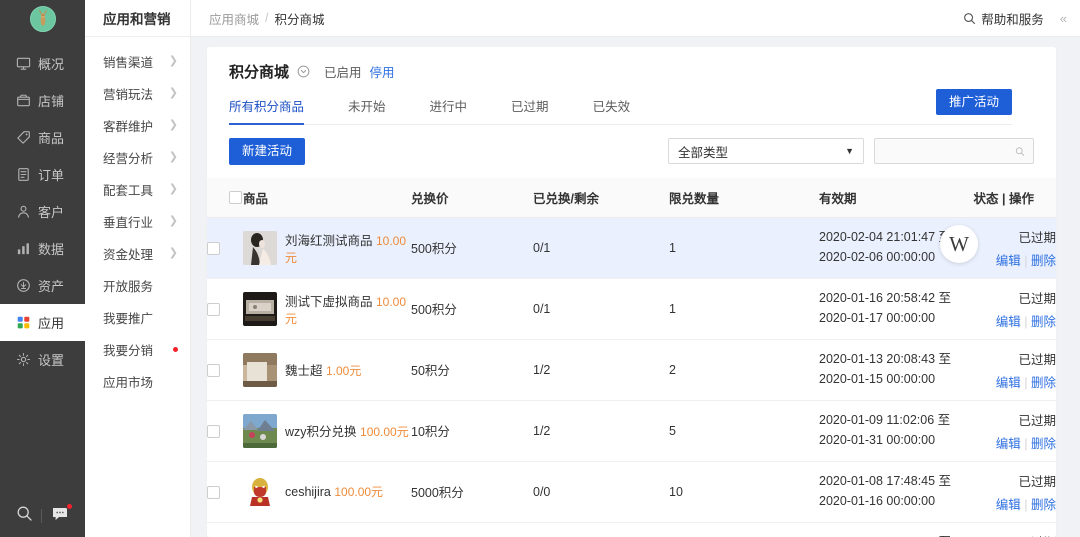 This screenshot has width=1080, height=537. Describe the element at coordinates (23, 63) in the screenshot. I see `dashboard-icon` at that location.